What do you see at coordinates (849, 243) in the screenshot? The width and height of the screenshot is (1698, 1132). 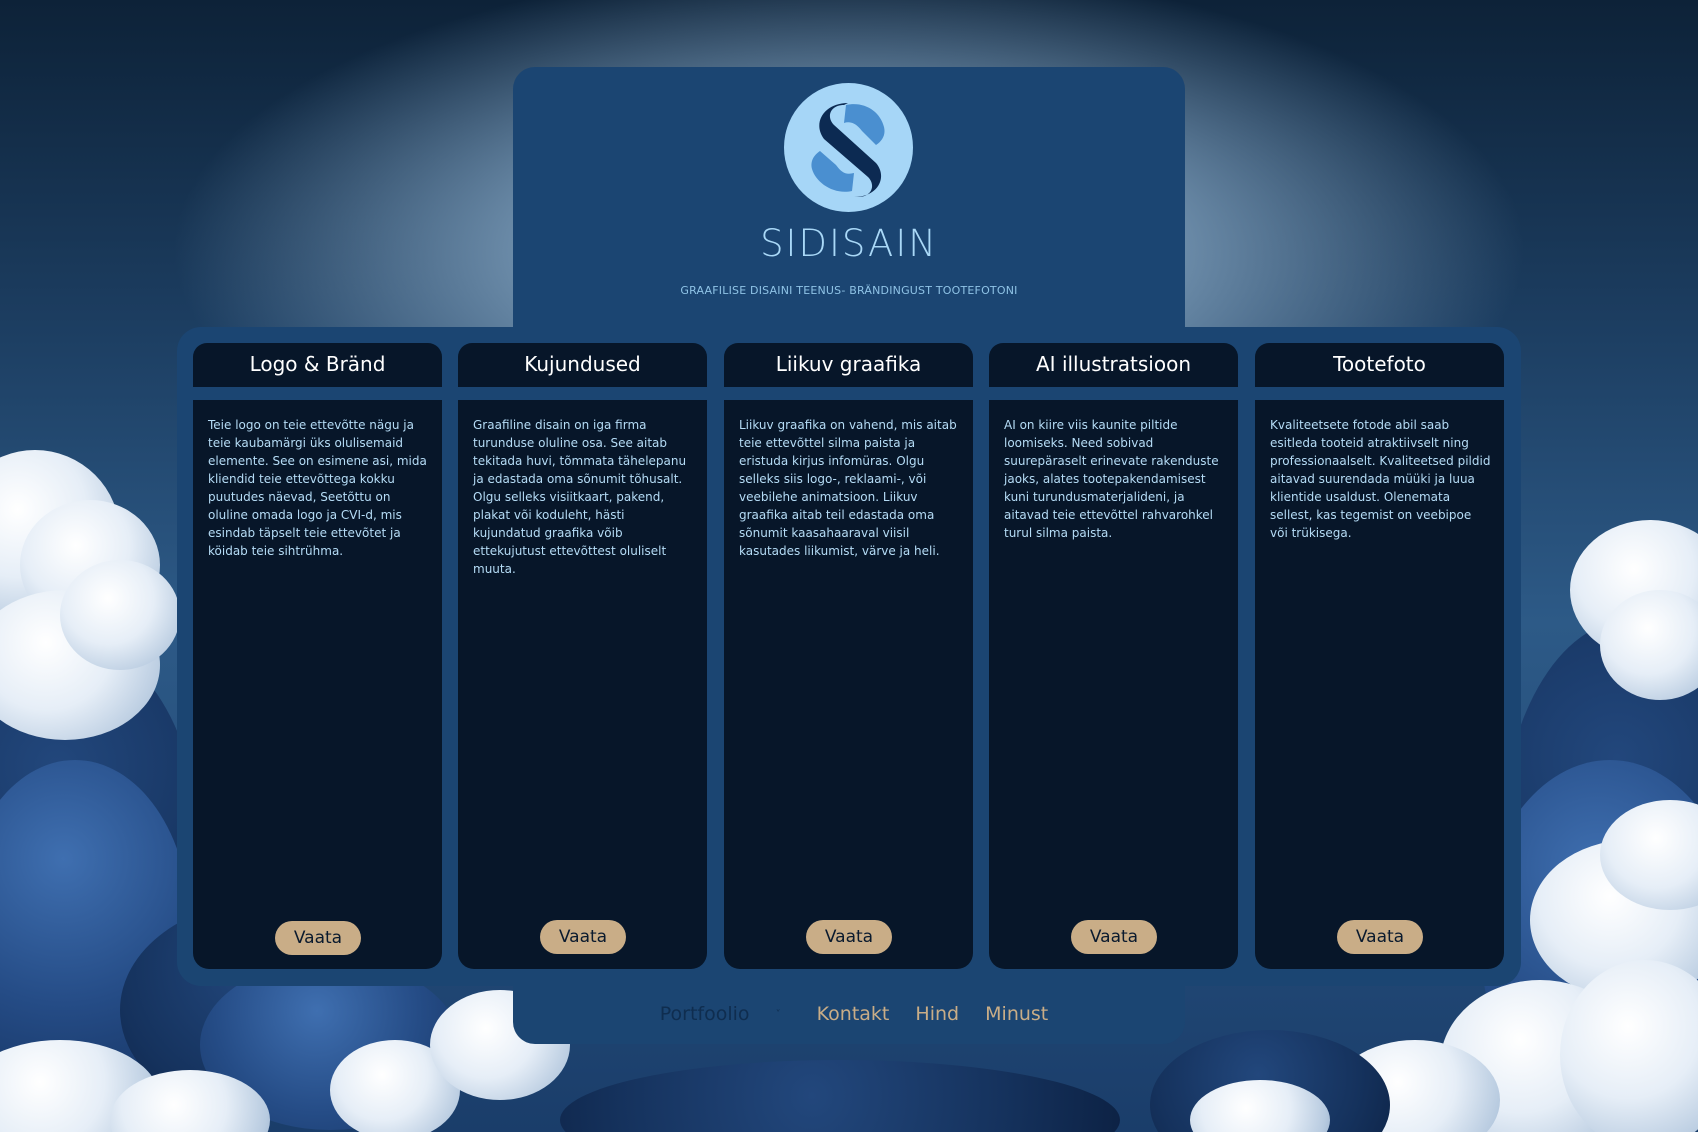 I see `brand-name: SIDISAIN` at bounding box center [849, 243].